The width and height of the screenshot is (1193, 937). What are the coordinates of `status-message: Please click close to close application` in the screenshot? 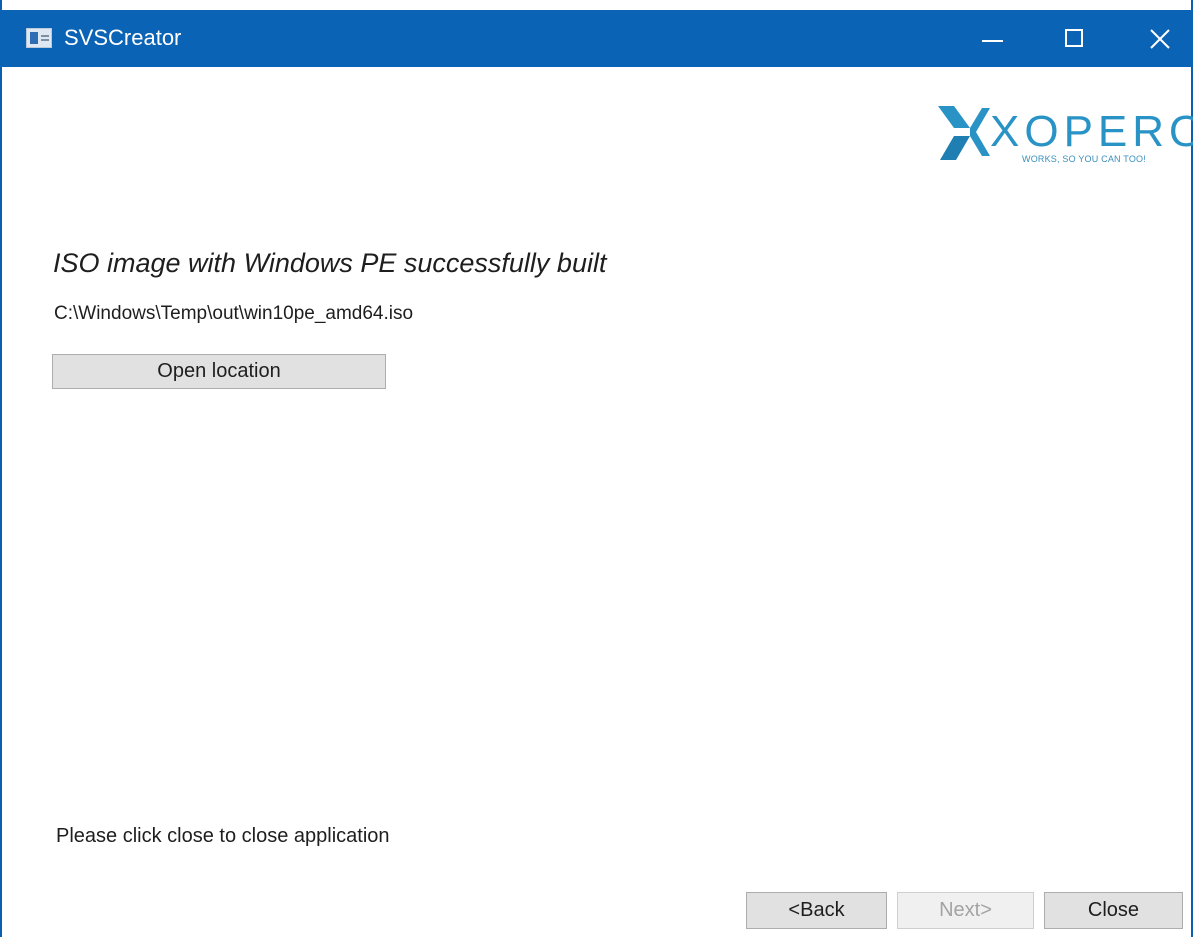 It's located at (223, 836).